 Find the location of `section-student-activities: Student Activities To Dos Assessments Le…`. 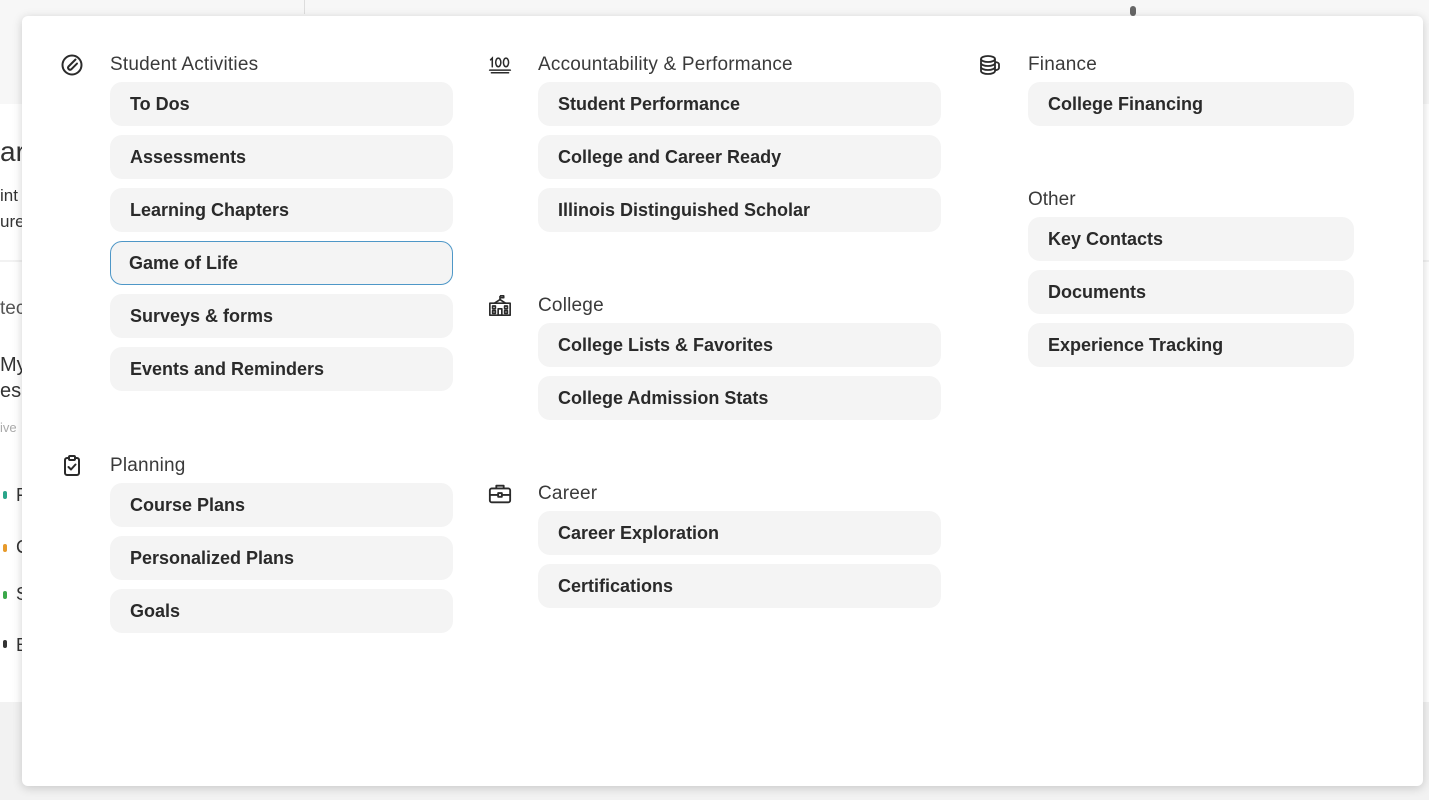

section-student-activities: Student Activities To Dos Assessments Le… is located at coordinates (256, 226).